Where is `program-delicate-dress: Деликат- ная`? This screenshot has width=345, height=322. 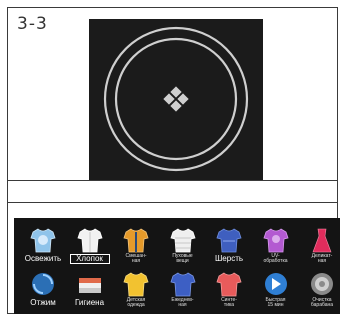
program-delicate-dress: Деликат- ная is located at coordinates (322, 247).